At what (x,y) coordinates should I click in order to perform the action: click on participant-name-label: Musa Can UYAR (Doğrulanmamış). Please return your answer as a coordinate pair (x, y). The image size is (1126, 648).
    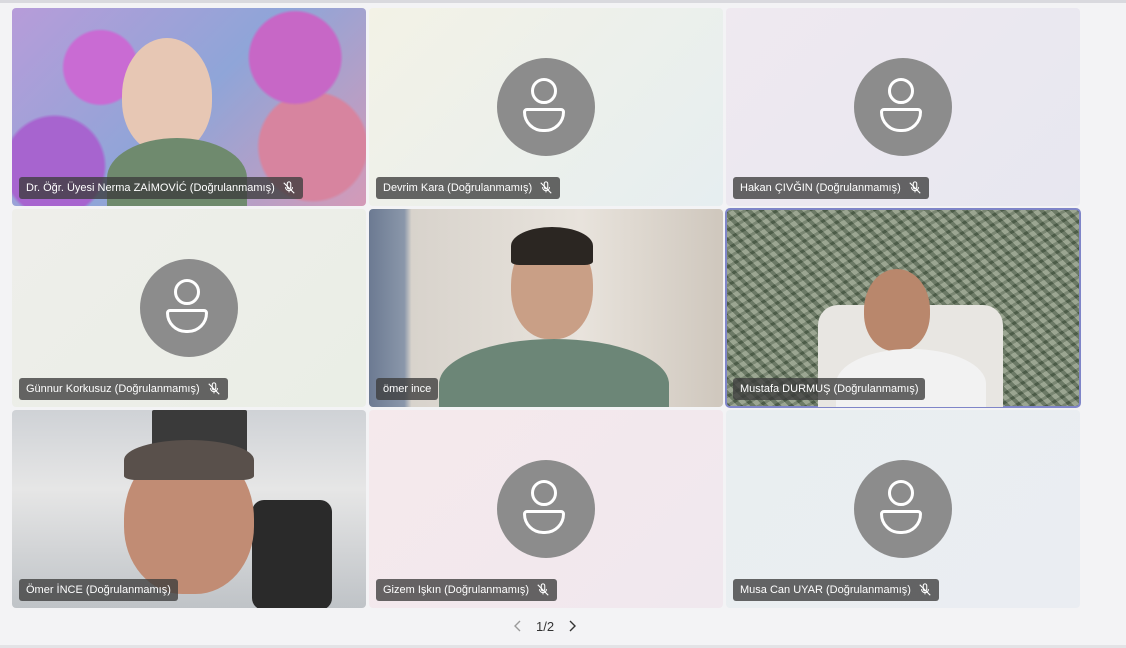
    Looking at the image, I should click on (836, 590).